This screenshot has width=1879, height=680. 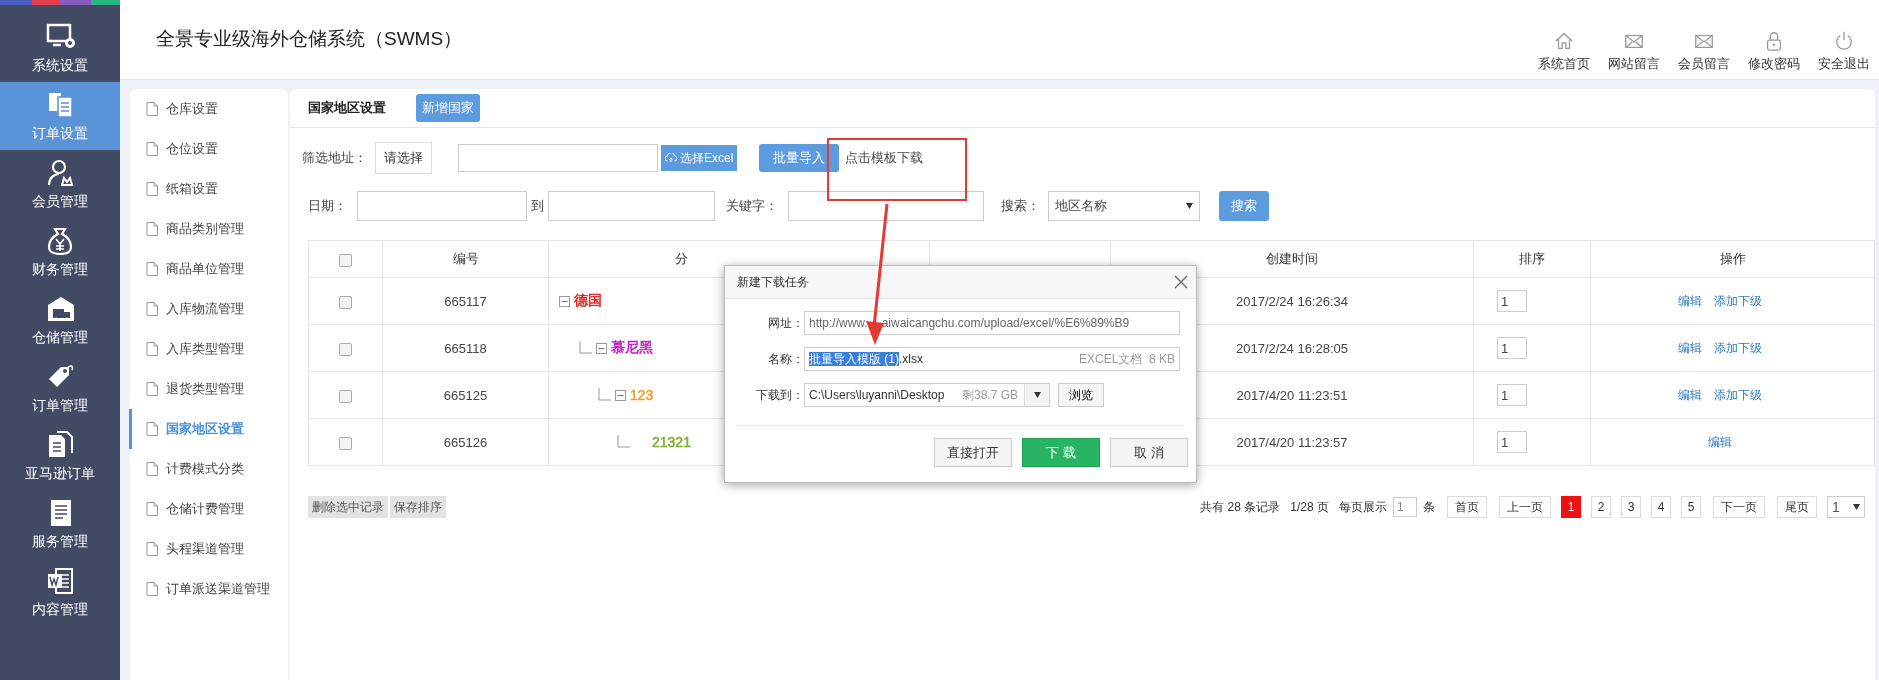 I want to click on search-type-select: 地区名称, so click(x=1124, y=206).